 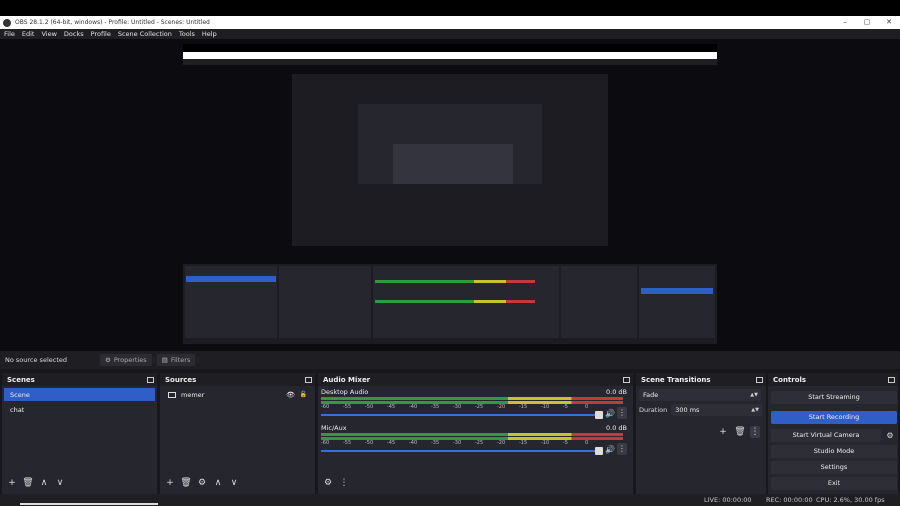 I want to click on tick-label: -20, so click(x=501, y=407).